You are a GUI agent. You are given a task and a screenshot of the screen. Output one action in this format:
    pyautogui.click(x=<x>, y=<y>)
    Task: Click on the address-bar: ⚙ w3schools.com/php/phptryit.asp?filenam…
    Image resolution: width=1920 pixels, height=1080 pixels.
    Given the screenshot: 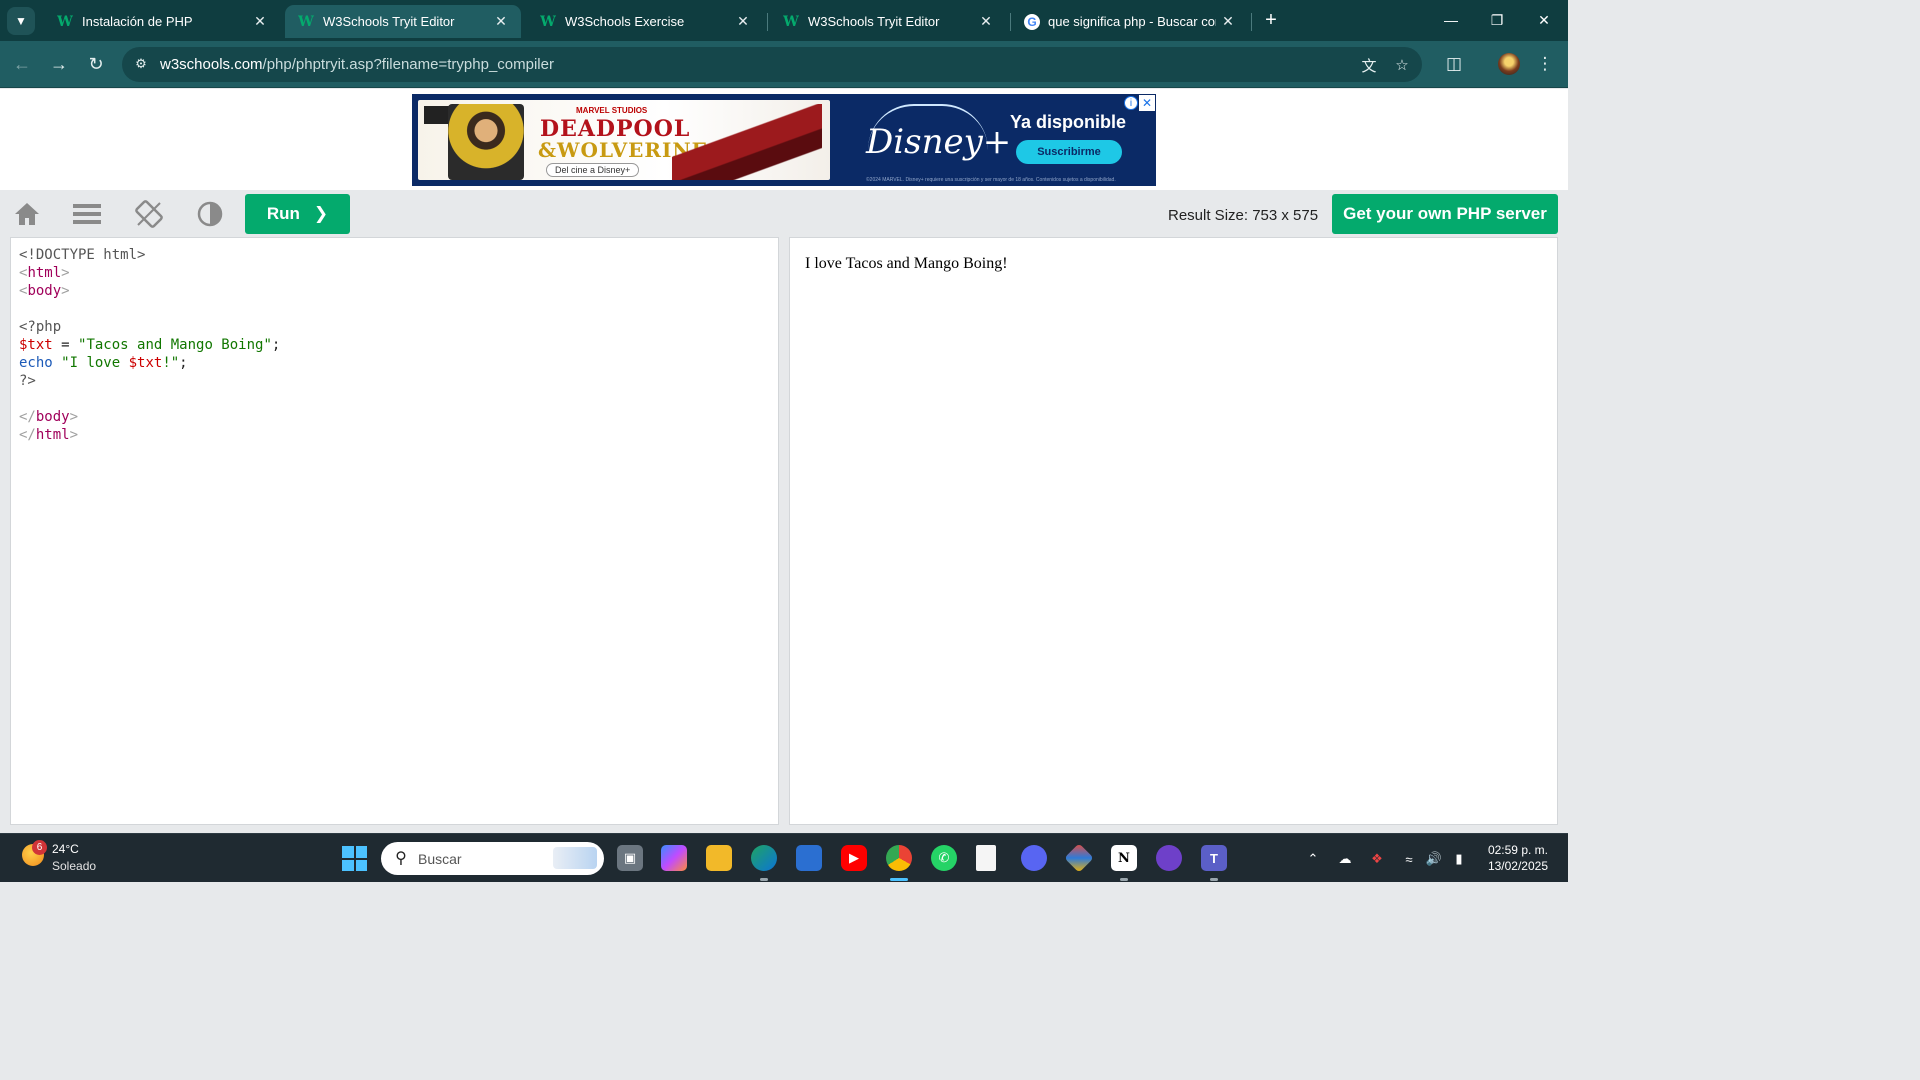 What is the action you would take?
    pyautogui.click(x=772, y=64)
    